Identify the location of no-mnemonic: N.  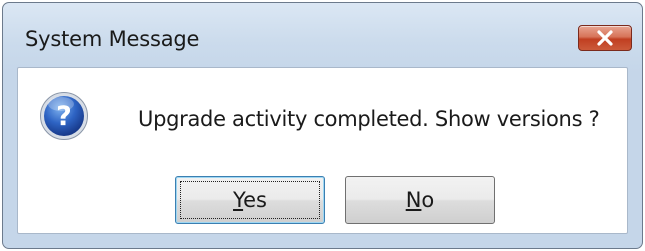
(413, 200).